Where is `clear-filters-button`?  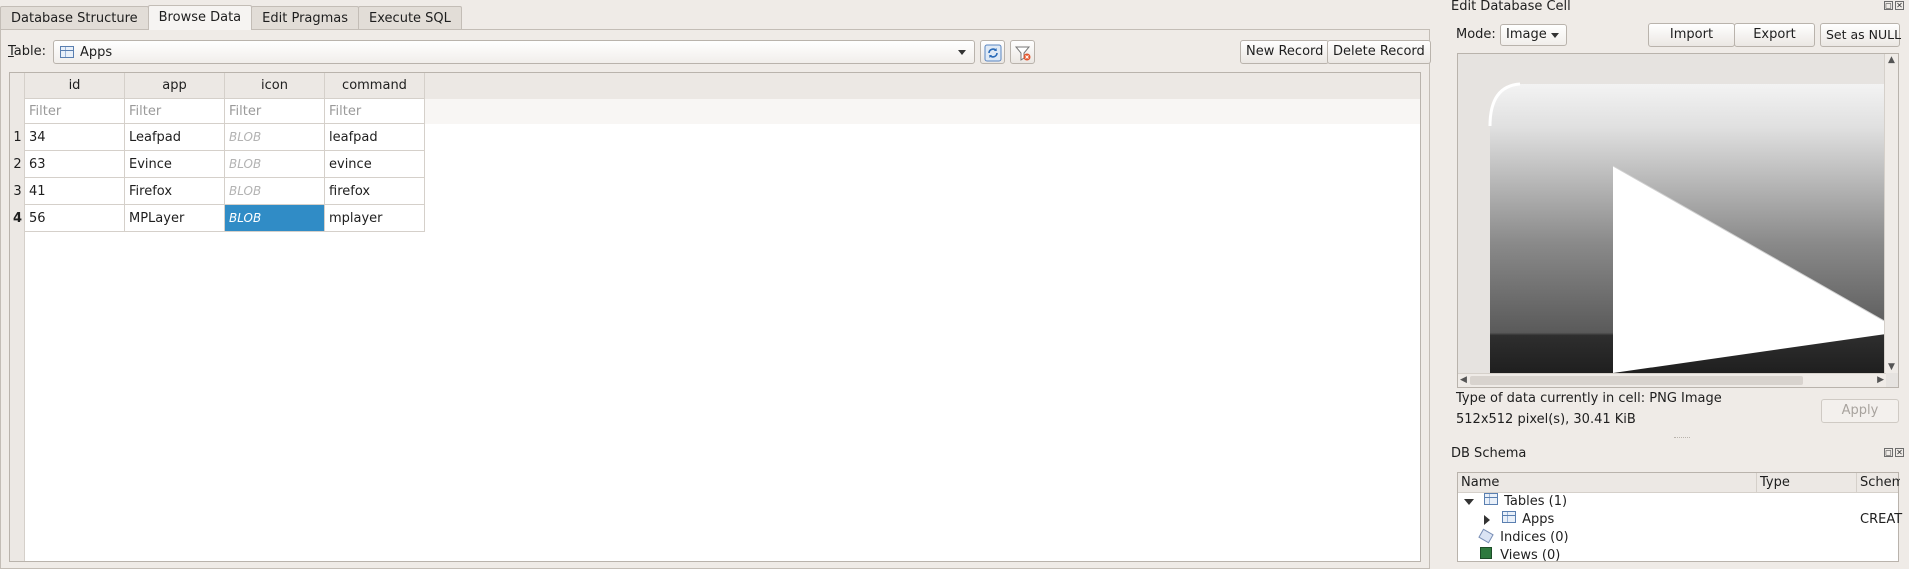
clear-filters-button is located at coordinates (1022, 52).